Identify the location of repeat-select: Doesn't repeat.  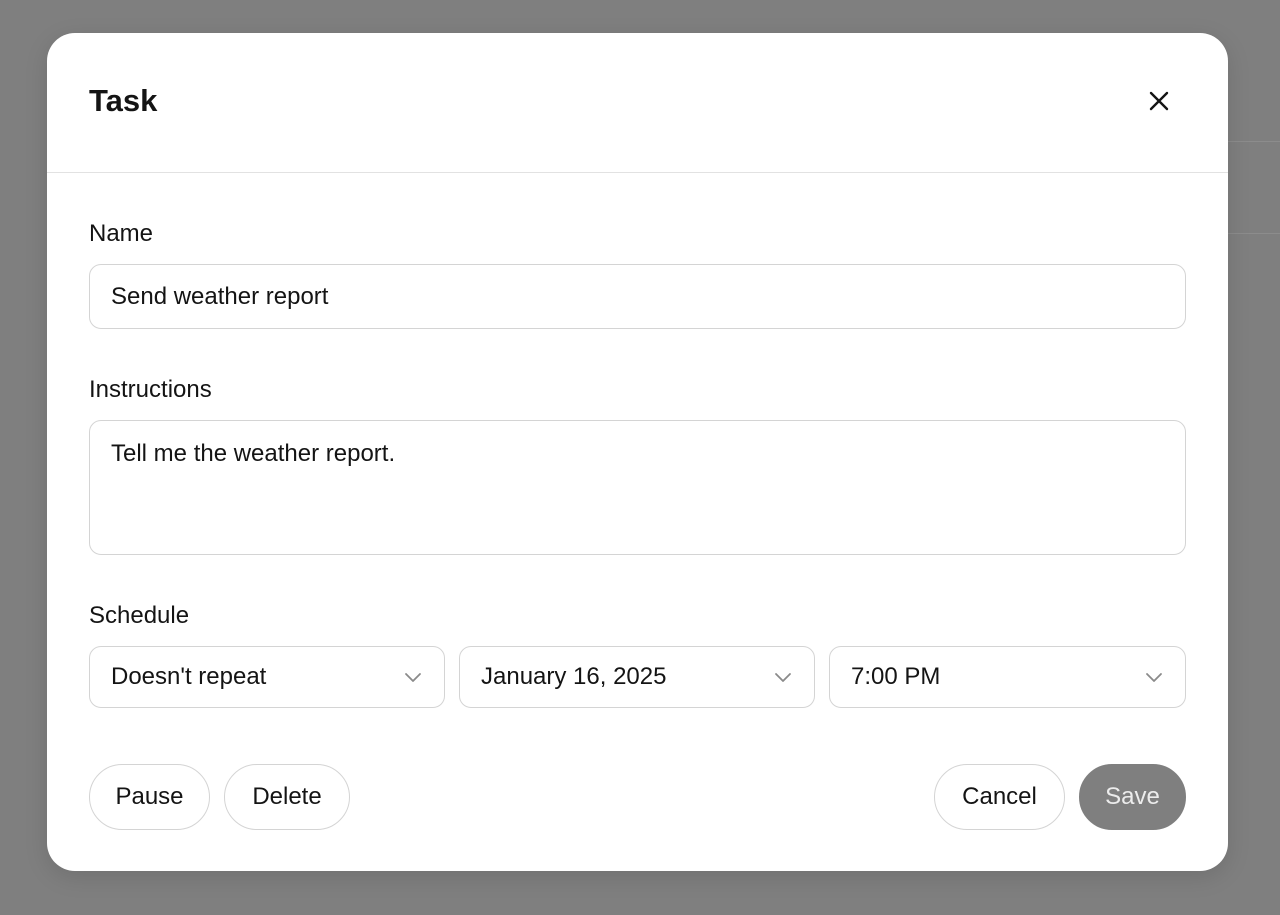
(267, 677).